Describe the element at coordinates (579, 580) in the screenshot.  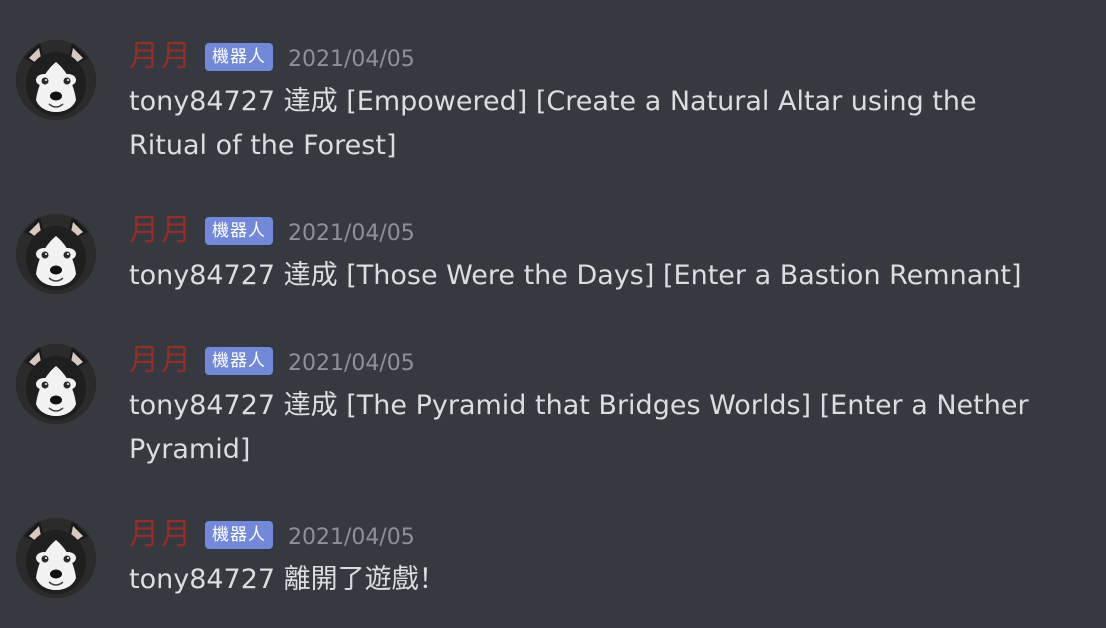
I see `message-content: tony84727 離開了遊戲！` at that location.